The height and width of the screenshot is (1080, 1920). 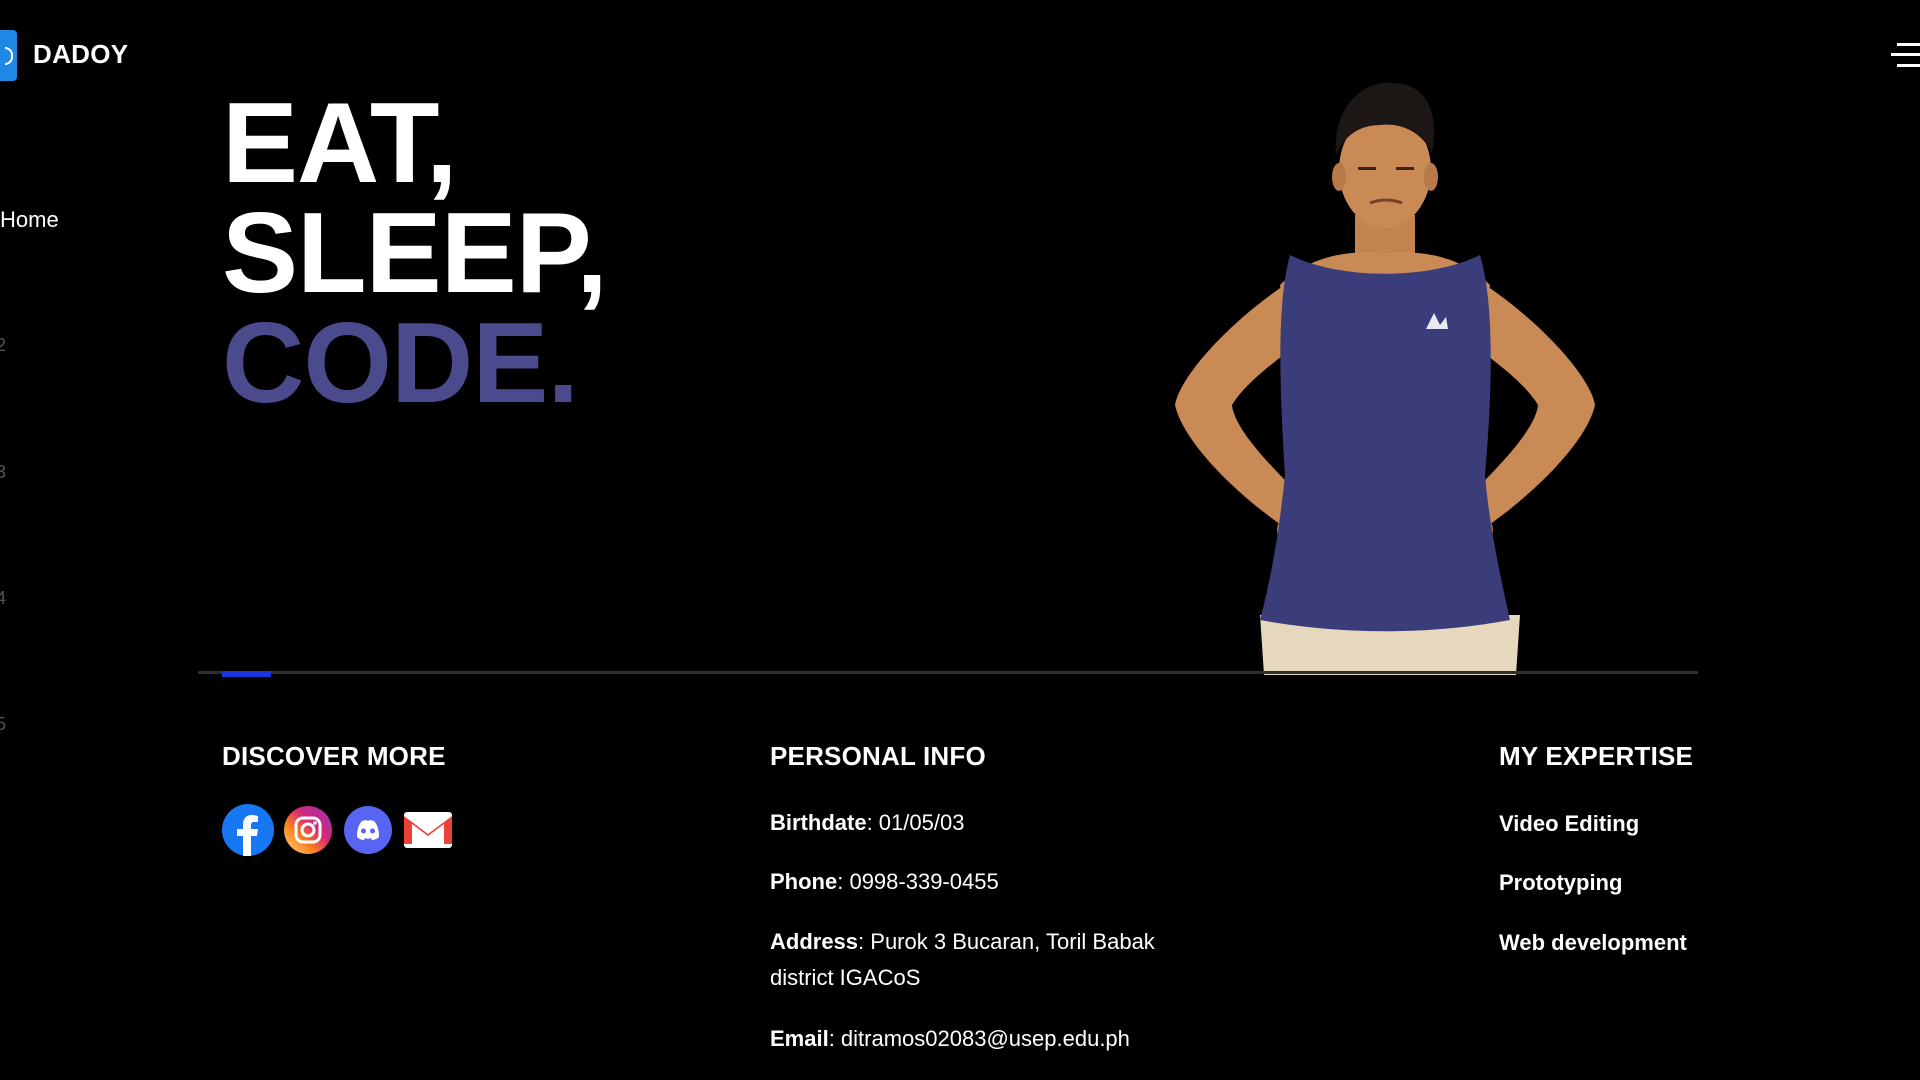 I want to click on hero-line-sleep: SLEEP,, so click(x=415, y=253).